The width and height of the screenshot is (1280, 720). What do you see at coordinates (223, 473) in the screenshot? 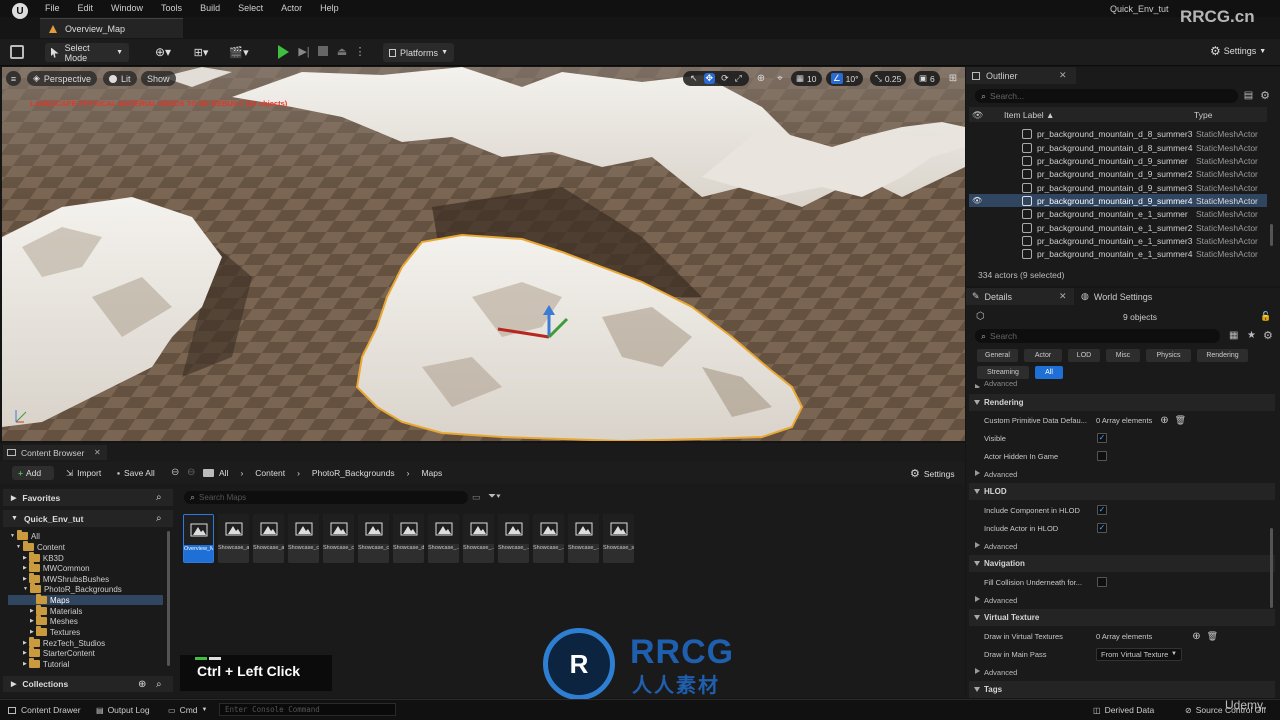
I see `breadcrumb-all: All` at bounding box center [223, 473].